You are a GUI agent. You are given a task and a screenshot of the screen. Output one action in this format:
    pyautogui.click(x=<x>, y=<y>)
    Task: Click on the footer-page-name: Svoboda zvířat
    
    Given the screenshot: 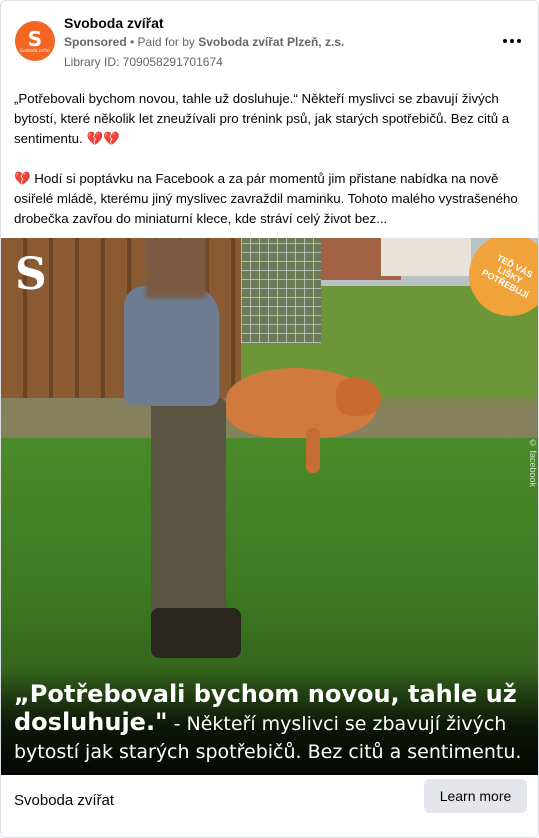 What is the action you would take?
    pyautogui.click(x=64, y=800)
    